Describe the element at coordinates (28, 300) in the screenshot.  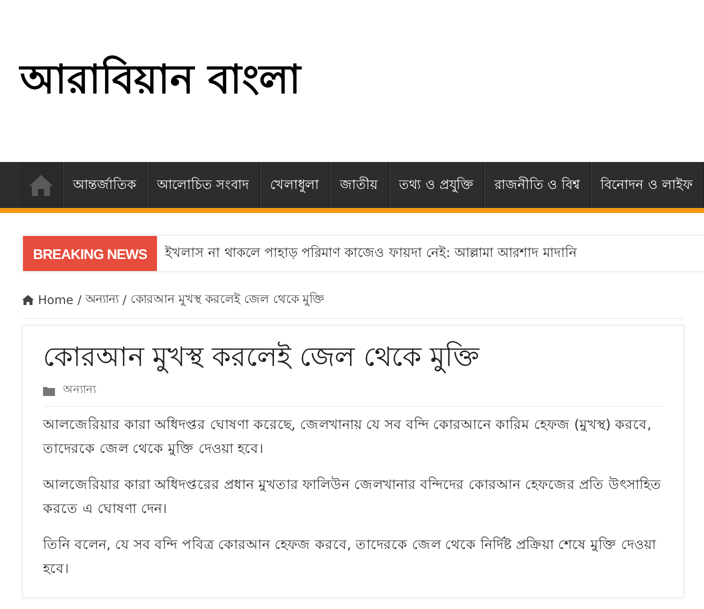
I see `home-icon` at that location.